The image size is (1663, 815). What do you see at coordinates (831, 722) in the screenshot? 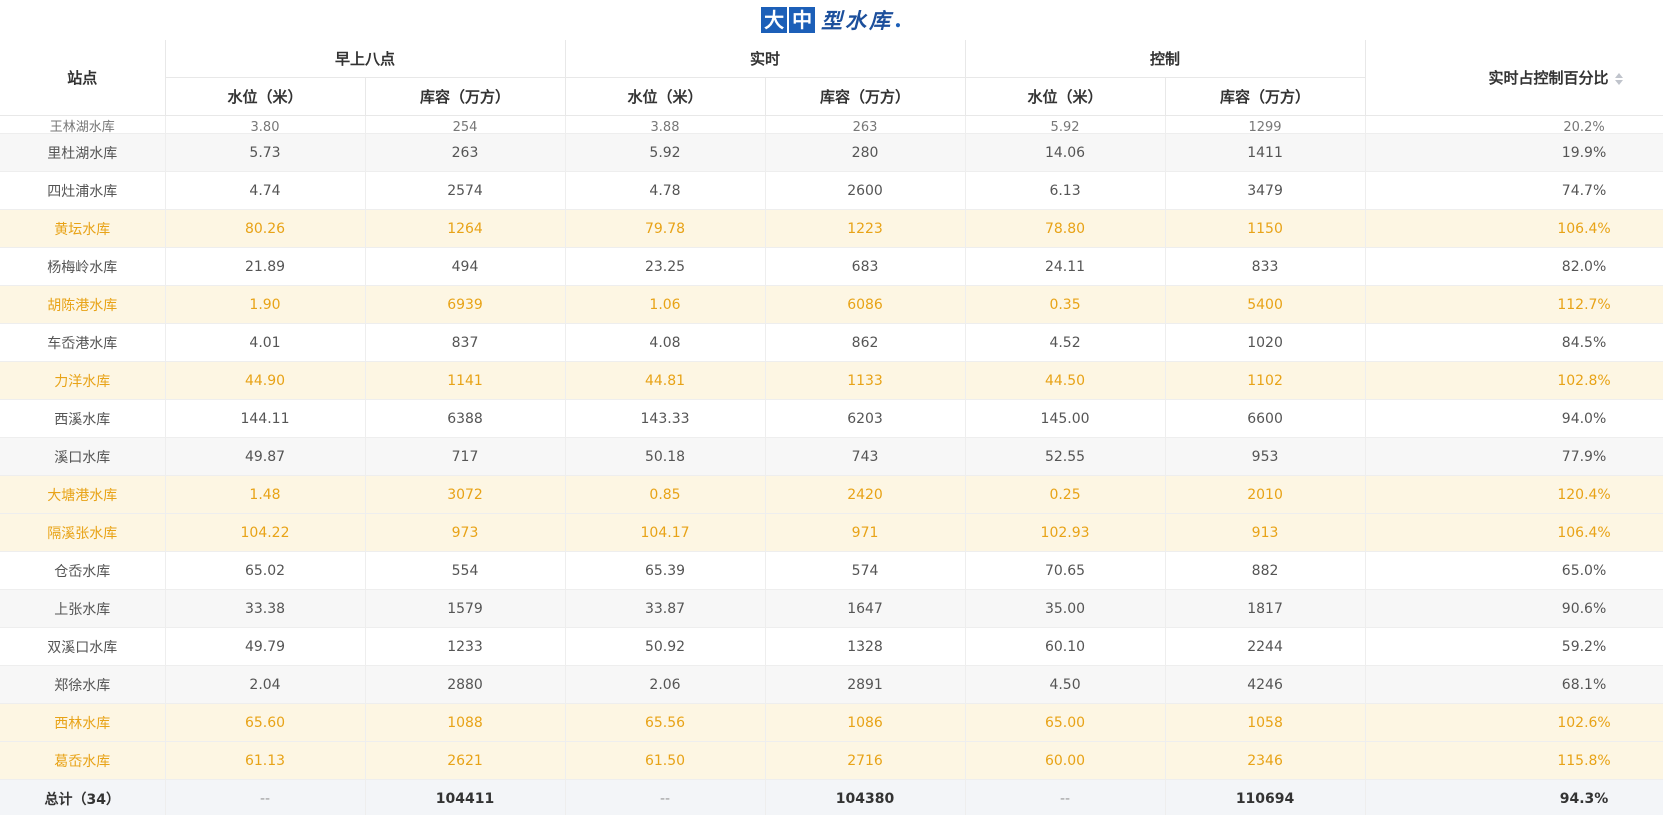
I see `table-row: 西林水库 65.60 1088 65.56 1086 65.00 1058 102.6%` at bounding box center [831, 722].